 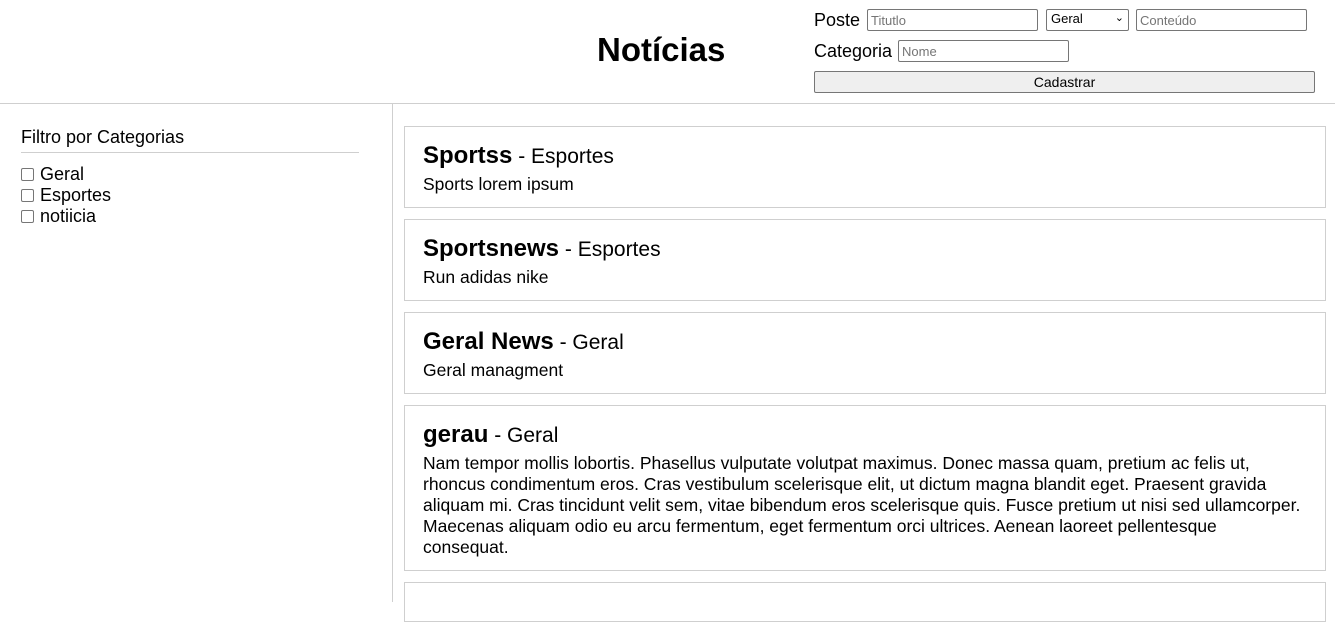 What do you see at coordinates (486, 277) in the screenshot?
I see `news-body: Run adidas nike` at bounding box center [486, 277].